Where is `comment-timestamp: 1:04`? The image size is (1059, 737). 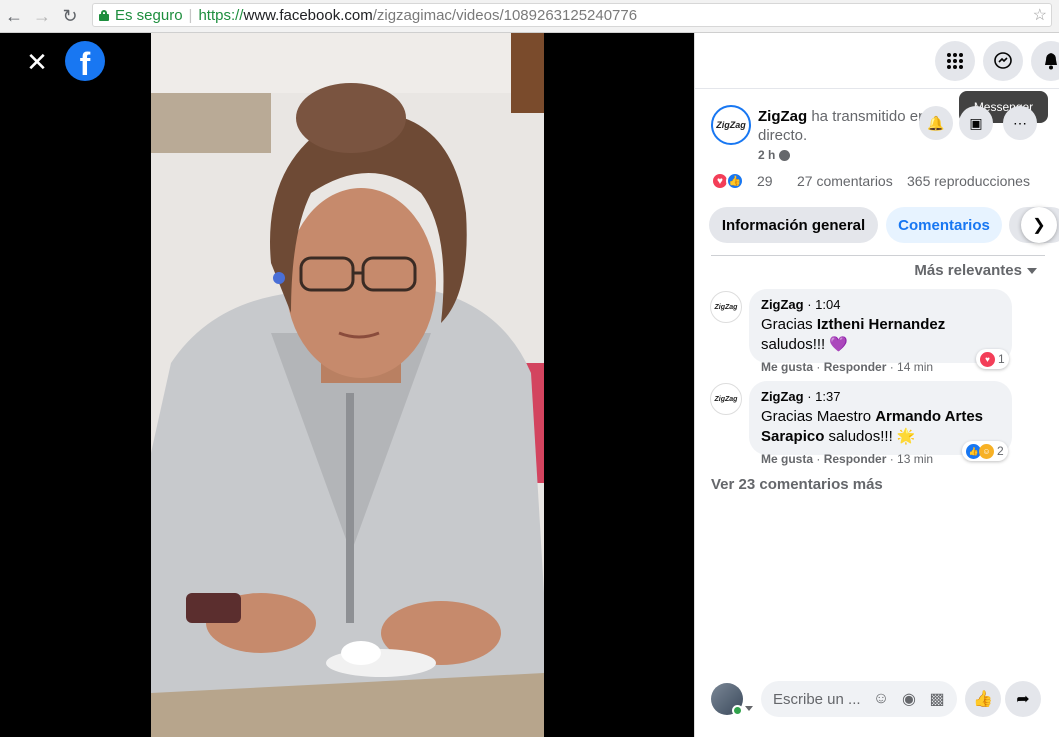 comment-timestamp: 1:04 is located at coordinates (827, 304).